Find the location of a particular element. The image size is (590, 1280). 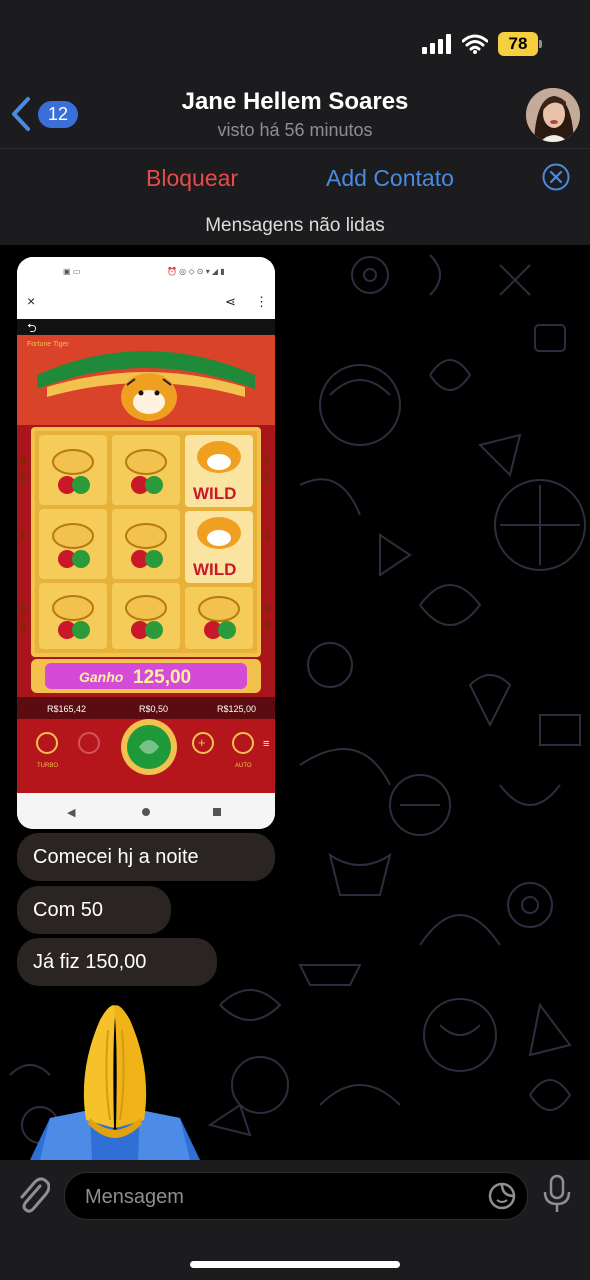

contact-action-bar: Bloquear Add Contato is located at coordinates (295, 178).